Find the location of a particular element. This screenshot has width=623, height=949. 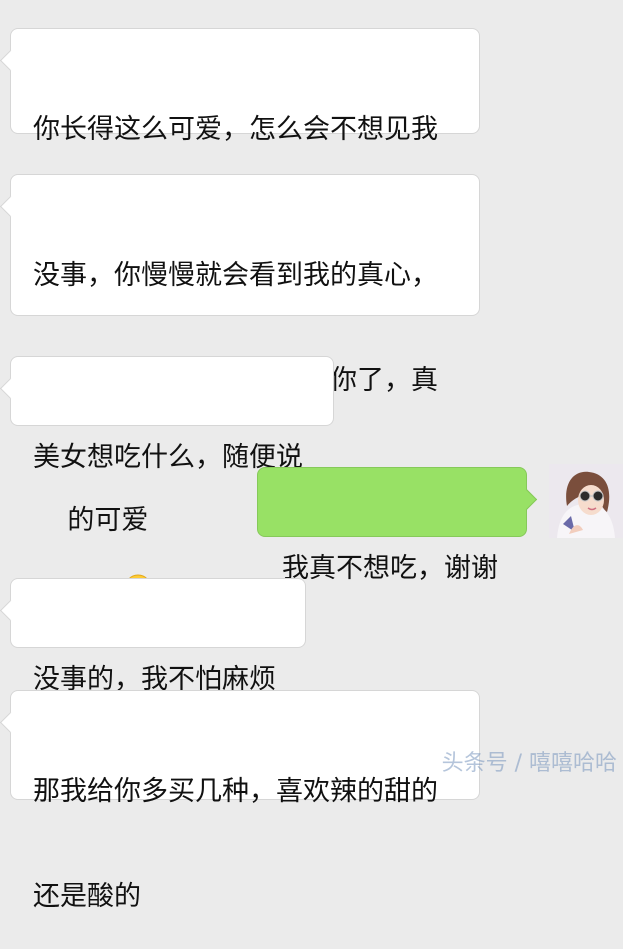

message-bubble-incoming: 美女想吃什么，随便说 is located at coordinates (172, 414).